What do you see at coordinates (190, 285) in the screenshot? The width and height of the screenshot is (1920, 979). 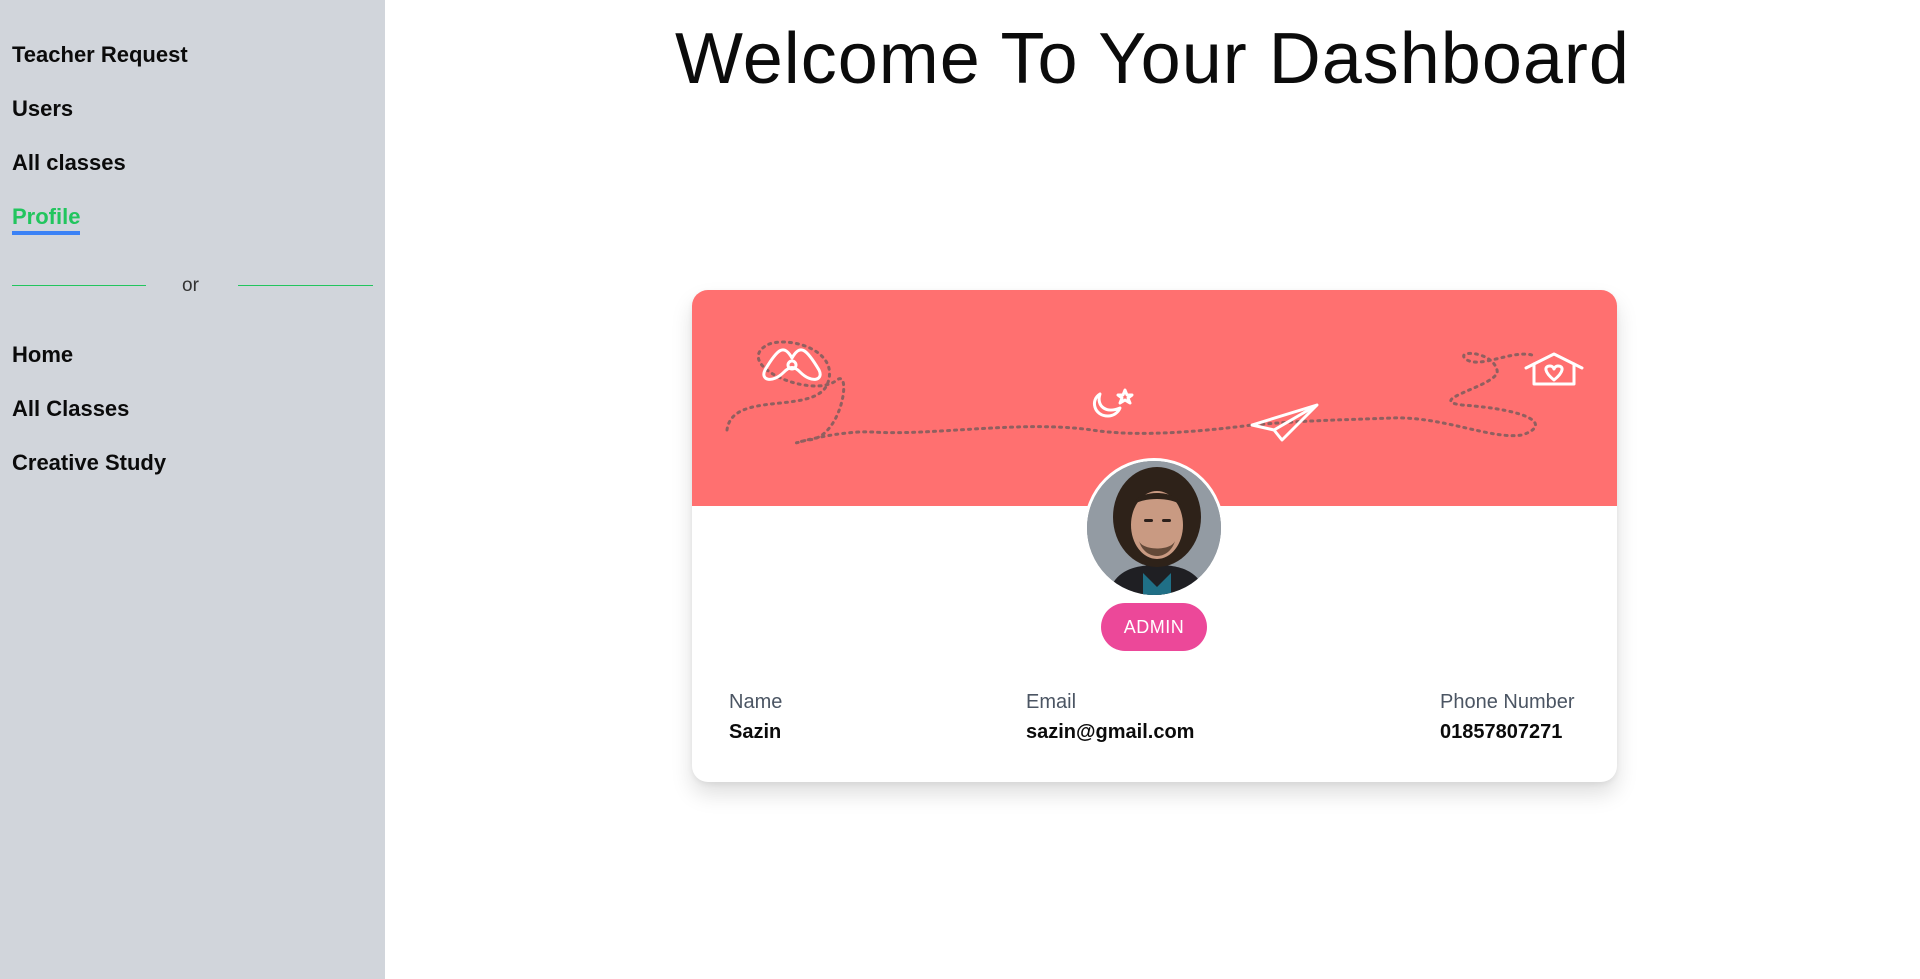 I see `divider-or-text: or` at bounding box center [190, 285].